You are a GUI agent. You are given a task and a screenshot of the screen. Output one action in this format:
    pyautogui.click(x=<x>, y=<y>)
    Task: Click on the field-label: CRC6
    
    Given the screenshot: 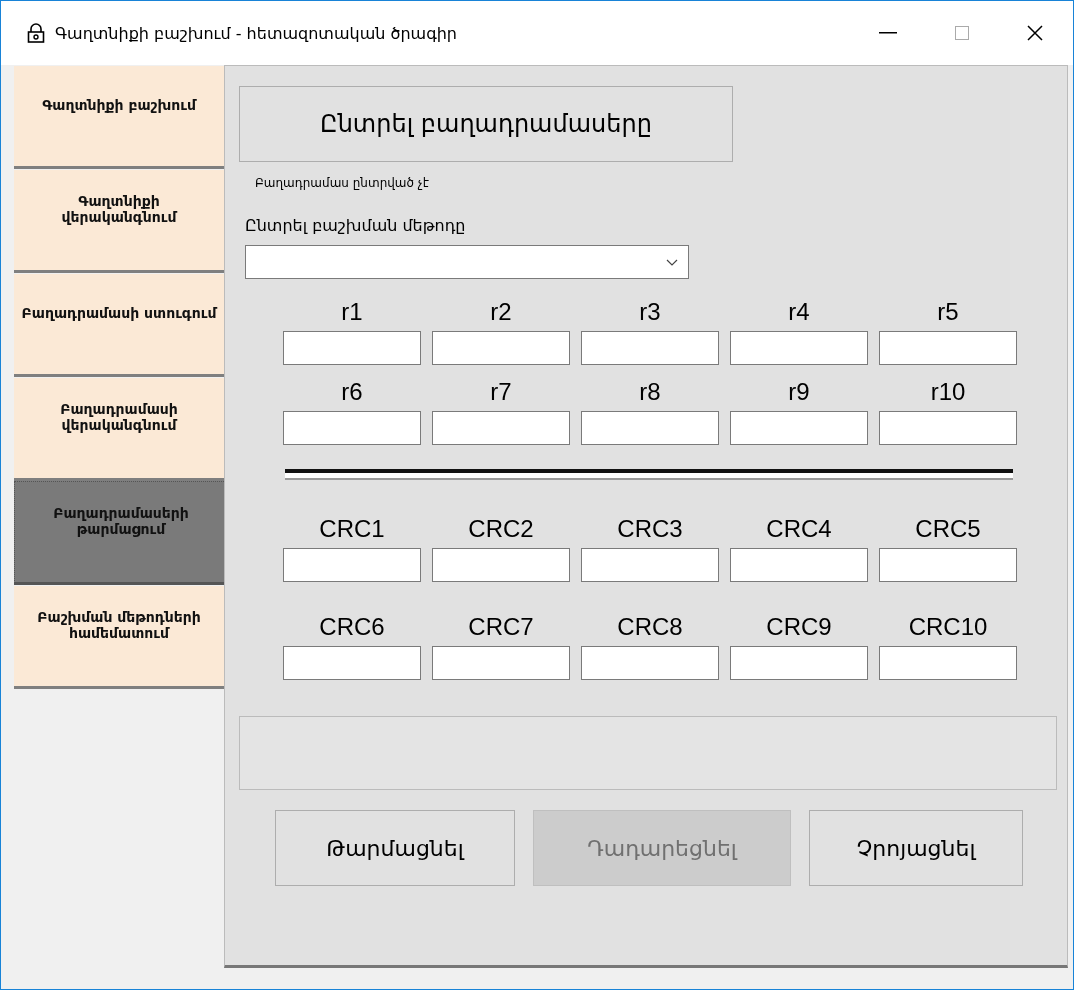 What is the action you would take?
    pyautogui.click(x=352, y=627)
    